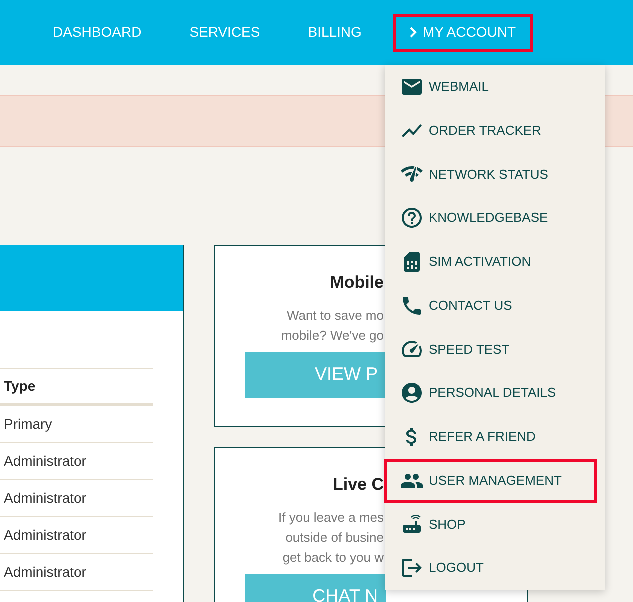 The image size is (633, 602). I want to click on card-text: mobile? We've go, so click(332, 335).